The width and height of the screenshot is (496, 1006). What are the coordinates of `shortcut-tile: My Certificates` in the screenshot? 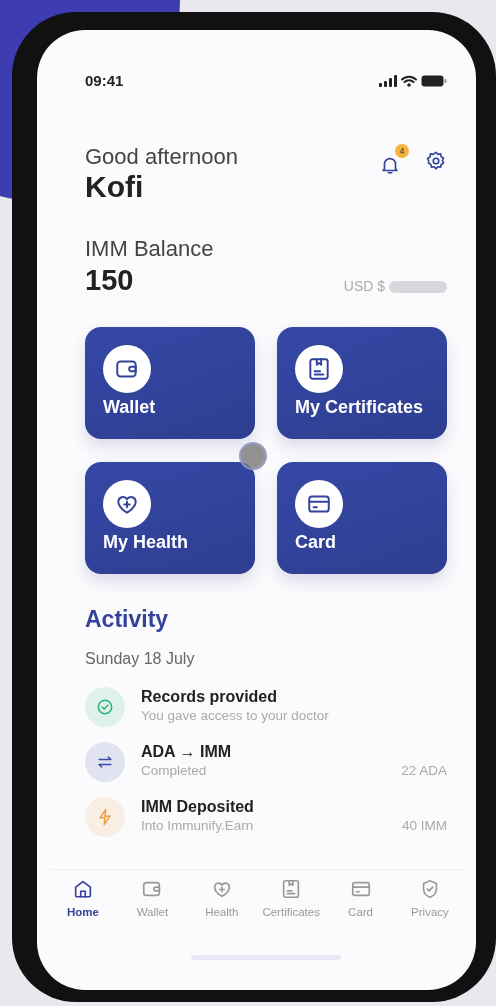 It's located at (362, 383).